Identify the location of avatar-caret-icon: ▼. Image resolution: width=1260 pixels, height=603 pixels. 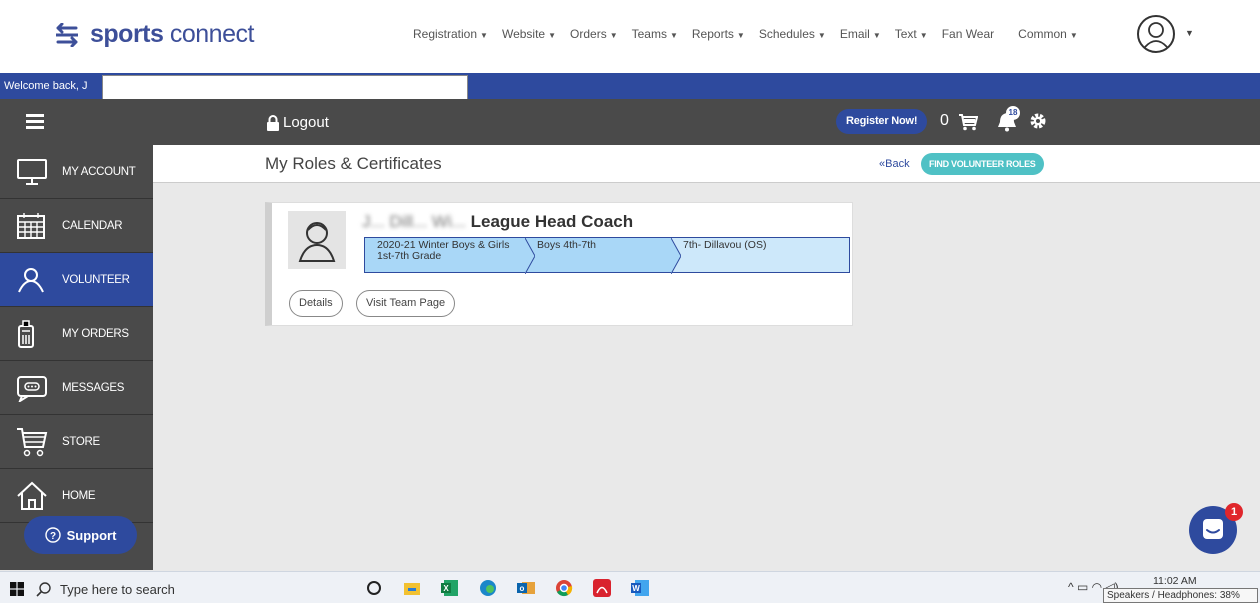
(1189, 33).